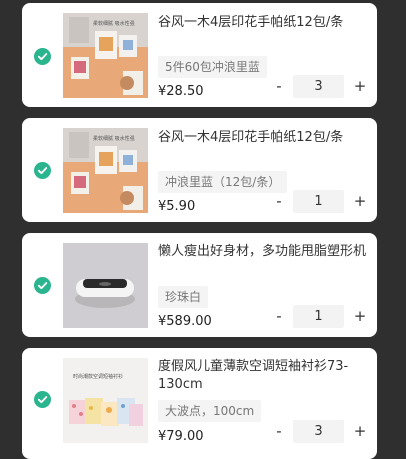 This screenshot has width=406, height=459. What do you see at coordinates (105, 285) in the screenshot?
I see `product-image-shaper` at bounding box center [105, 285].